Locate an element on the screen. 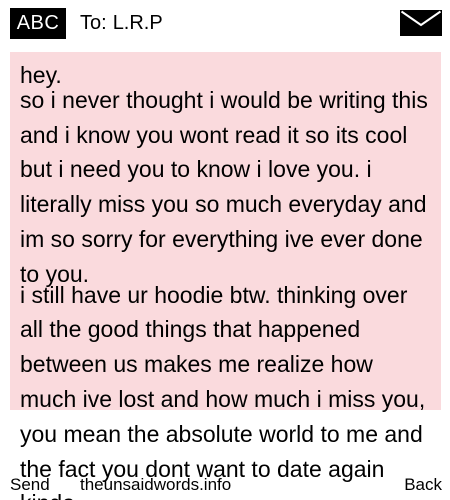  input-mode-indicator: ABC is located at coordinates (38, 23).